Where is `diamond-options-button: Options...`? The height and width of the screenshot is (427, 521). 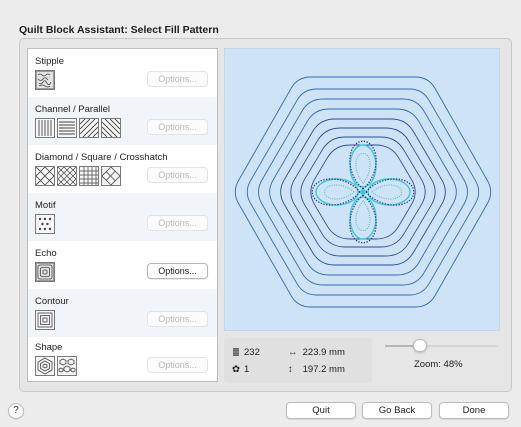 diamond-options-button: Options... is located at coordinates (177, 175).